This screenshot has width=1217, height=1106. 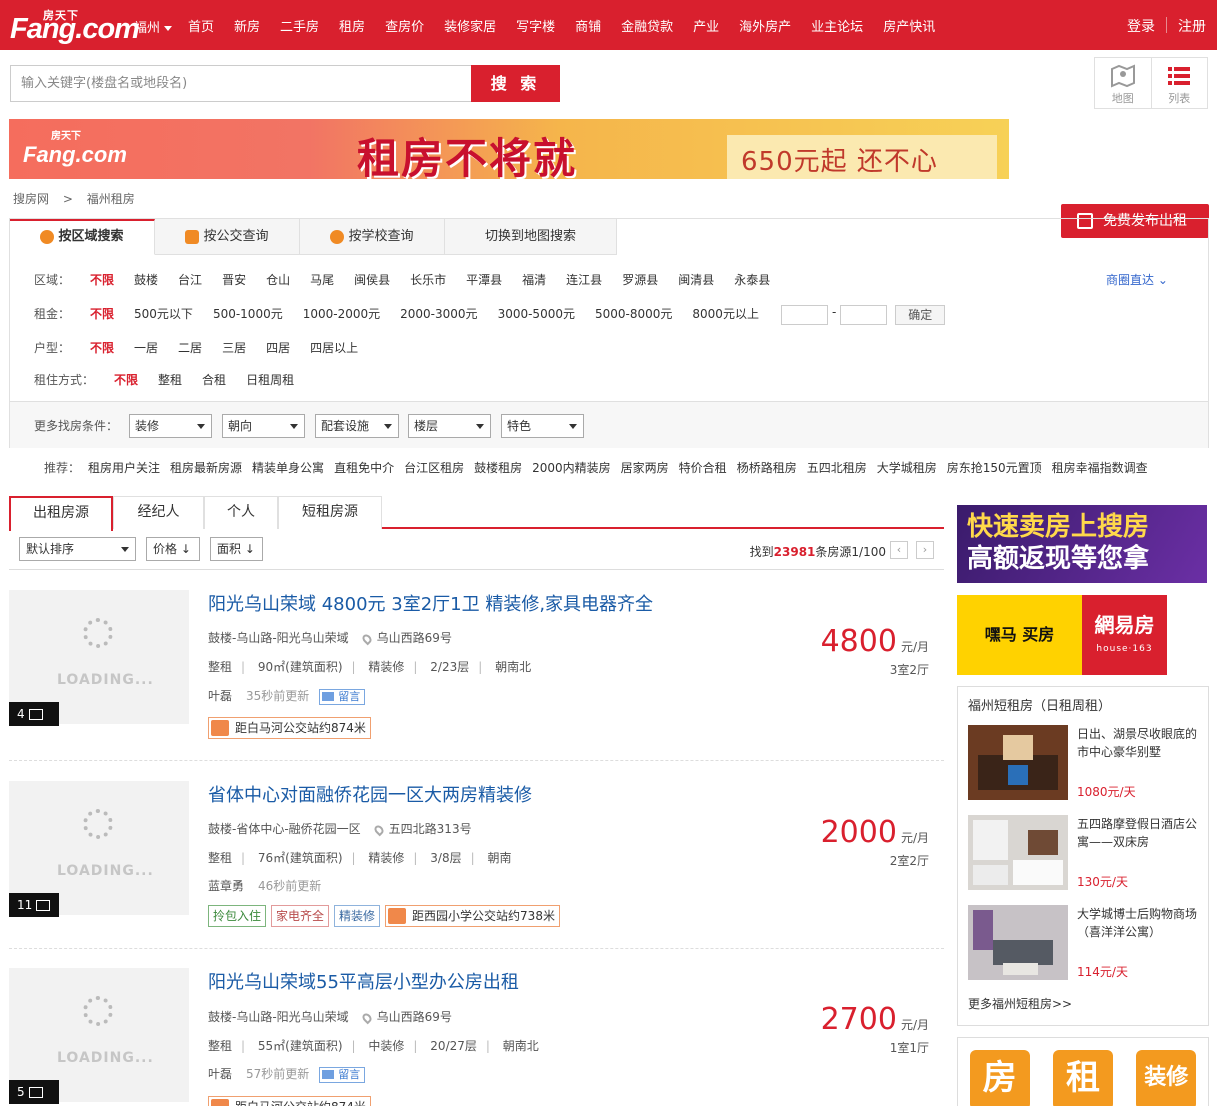 What do you see at coordinates (270, 379) in the screenshot?
I see `filter-option: 日租周租` at bounding box center [270, 379].